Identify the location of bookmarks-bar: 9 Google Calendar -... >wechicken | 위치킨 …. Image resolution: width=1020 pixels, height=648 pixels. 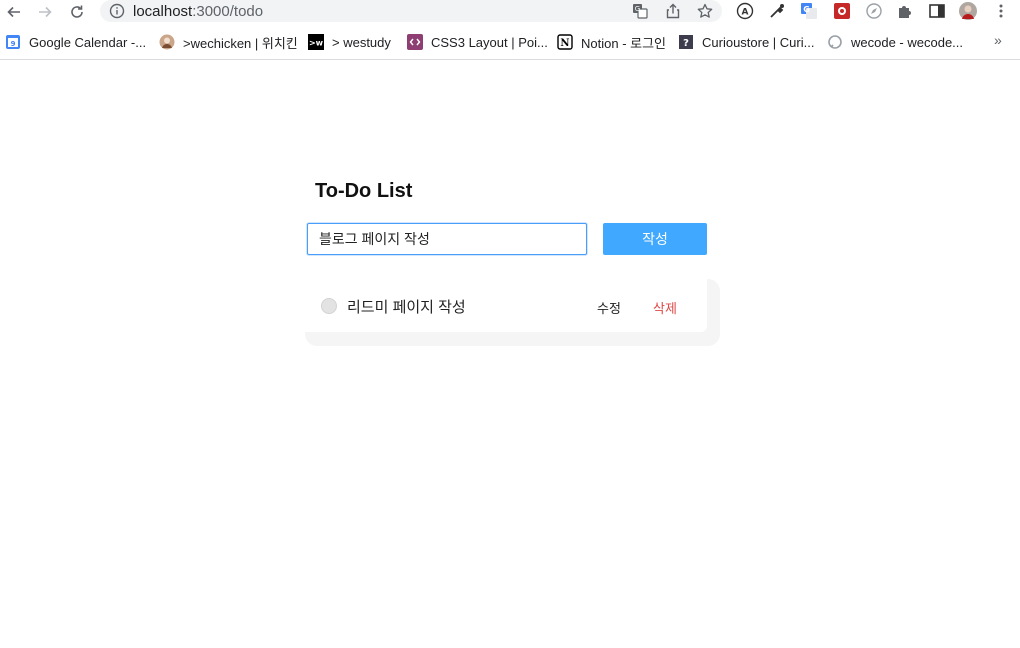
(510, 41).